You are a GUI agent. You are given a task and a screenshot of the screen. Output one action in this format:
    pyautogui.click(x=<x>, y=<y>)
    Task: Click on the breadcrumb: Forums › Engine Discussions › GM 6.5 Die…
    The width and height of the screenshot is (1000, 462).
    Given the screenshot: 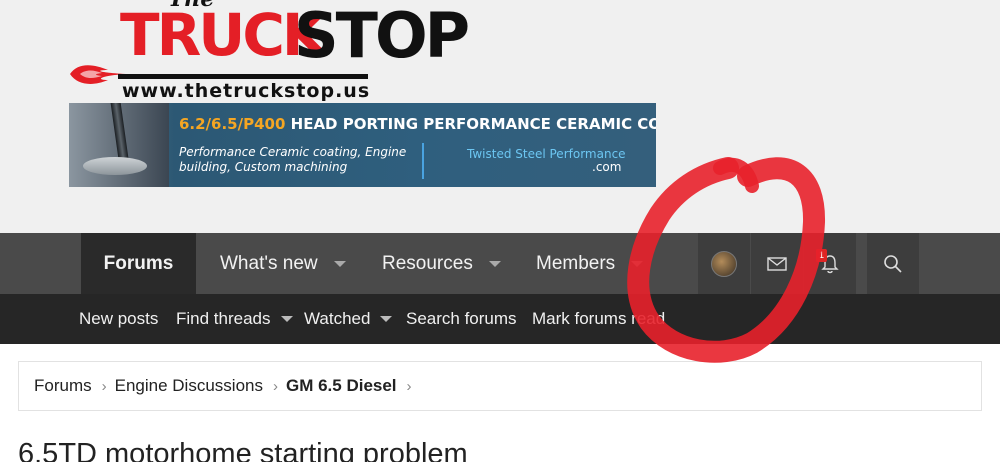 What is the action you would take?
    pyautogui.click(x=500, y=386)
    